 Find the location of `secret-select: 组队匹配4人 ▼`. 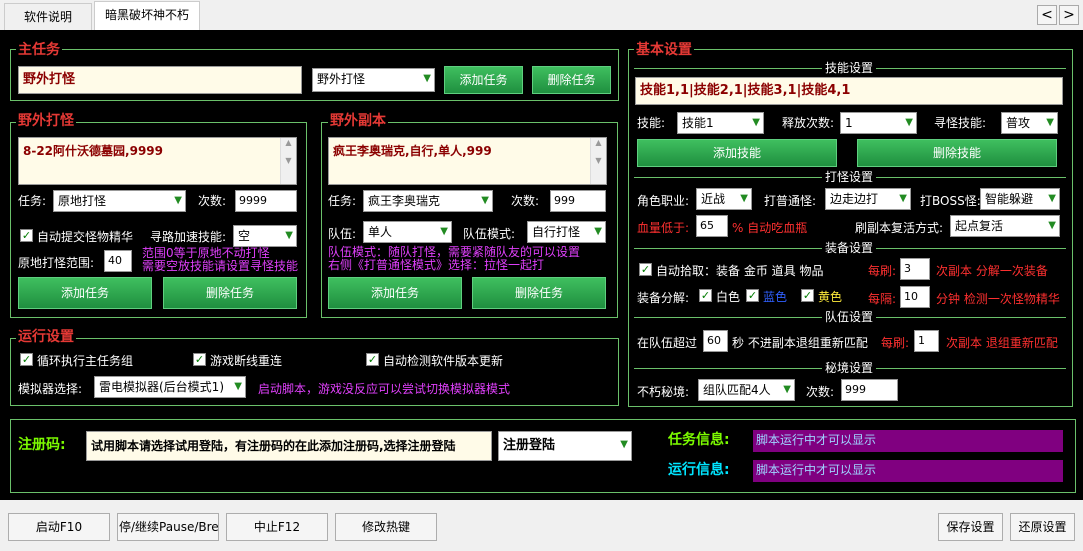

secret-select: 组队匹配4人 ▼ is located at coordinates (746, 390).